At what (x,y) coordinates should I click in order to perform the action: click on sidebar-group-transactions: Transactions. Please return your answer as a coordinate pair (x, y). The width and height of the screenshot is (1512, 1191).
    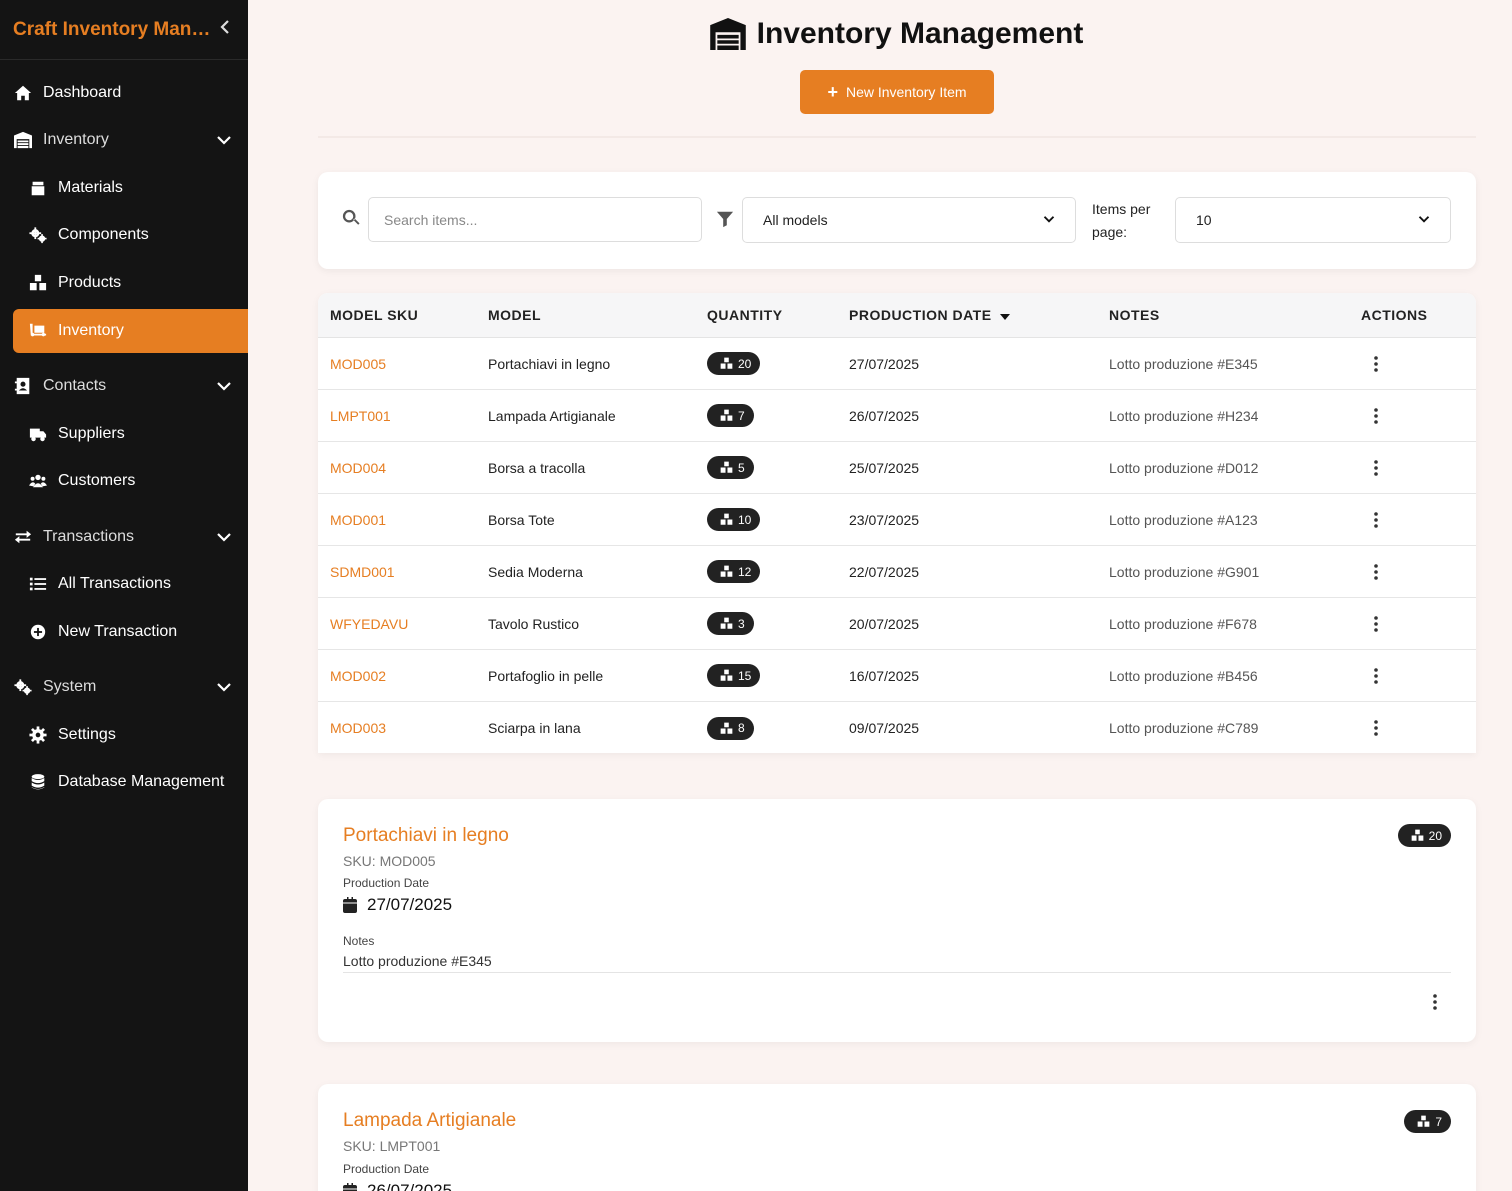
    Looking at the image, I should click on (124, 537).